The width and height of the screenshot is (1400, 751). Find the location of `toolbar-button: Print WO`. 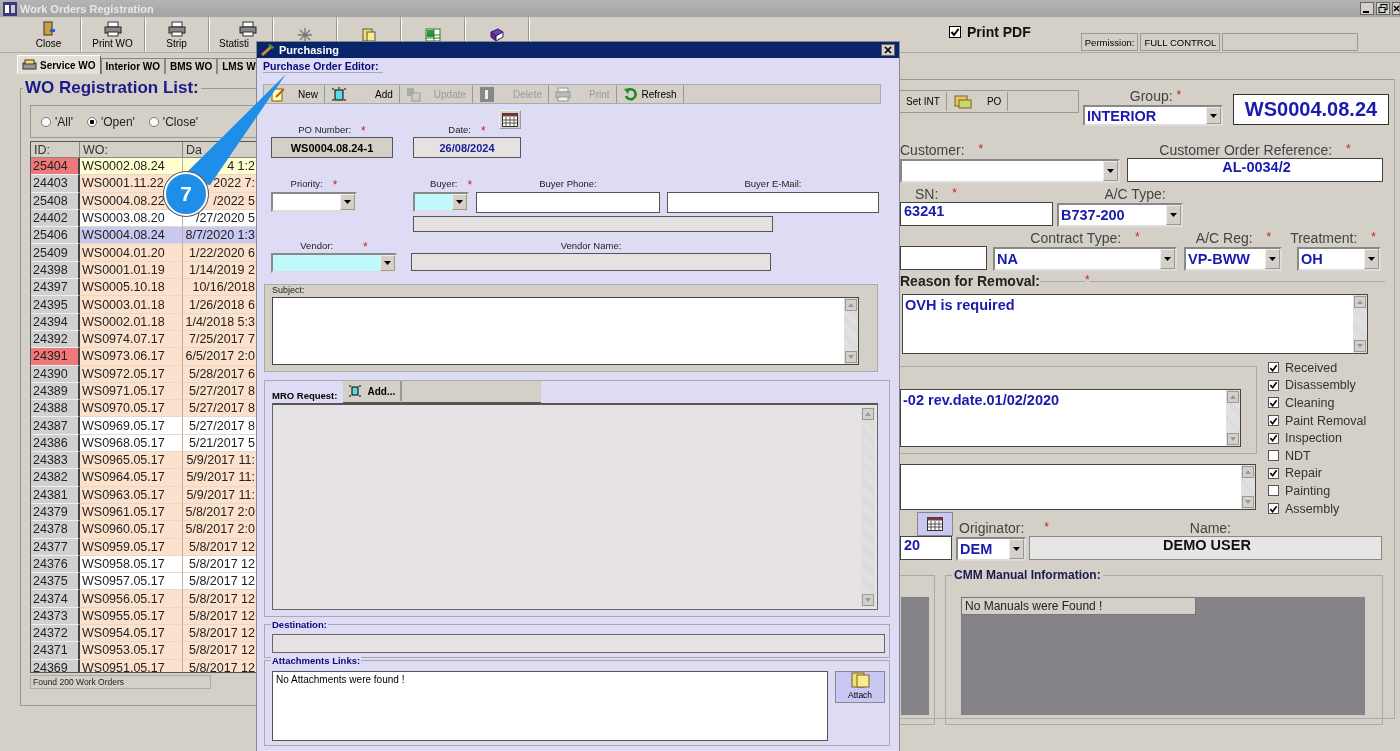

toolbar-button: Print WO is located at coordinates (113, 34).